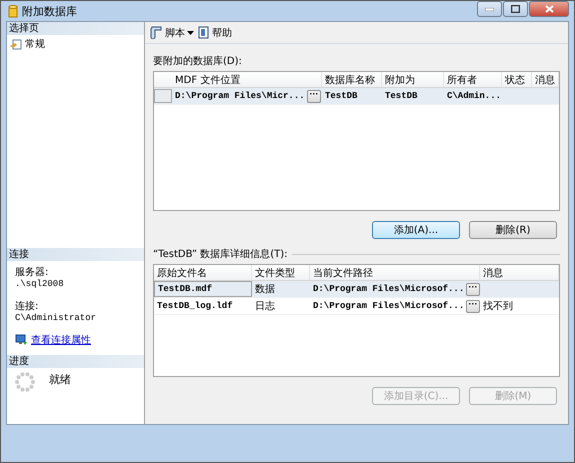 This screenshot has width=575, height=463. What do you see at coordinates (75, 44) in the screenshot?
I see `page-item: 常规` at bounding box center [75, 44].